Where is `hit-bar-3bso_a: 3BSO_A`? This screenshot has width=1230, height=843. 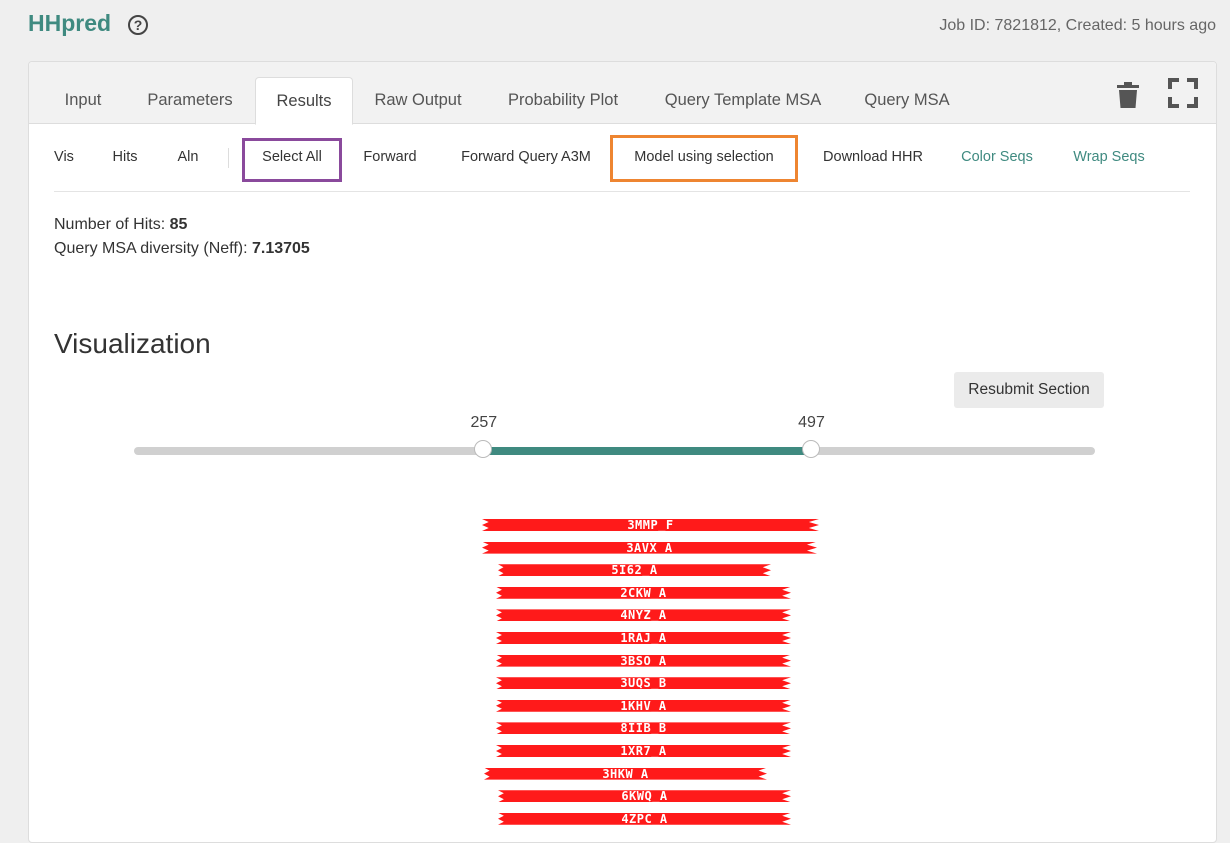
hit-bar-3bso_a: 3BSO_A is located at coordinates (643, 660).